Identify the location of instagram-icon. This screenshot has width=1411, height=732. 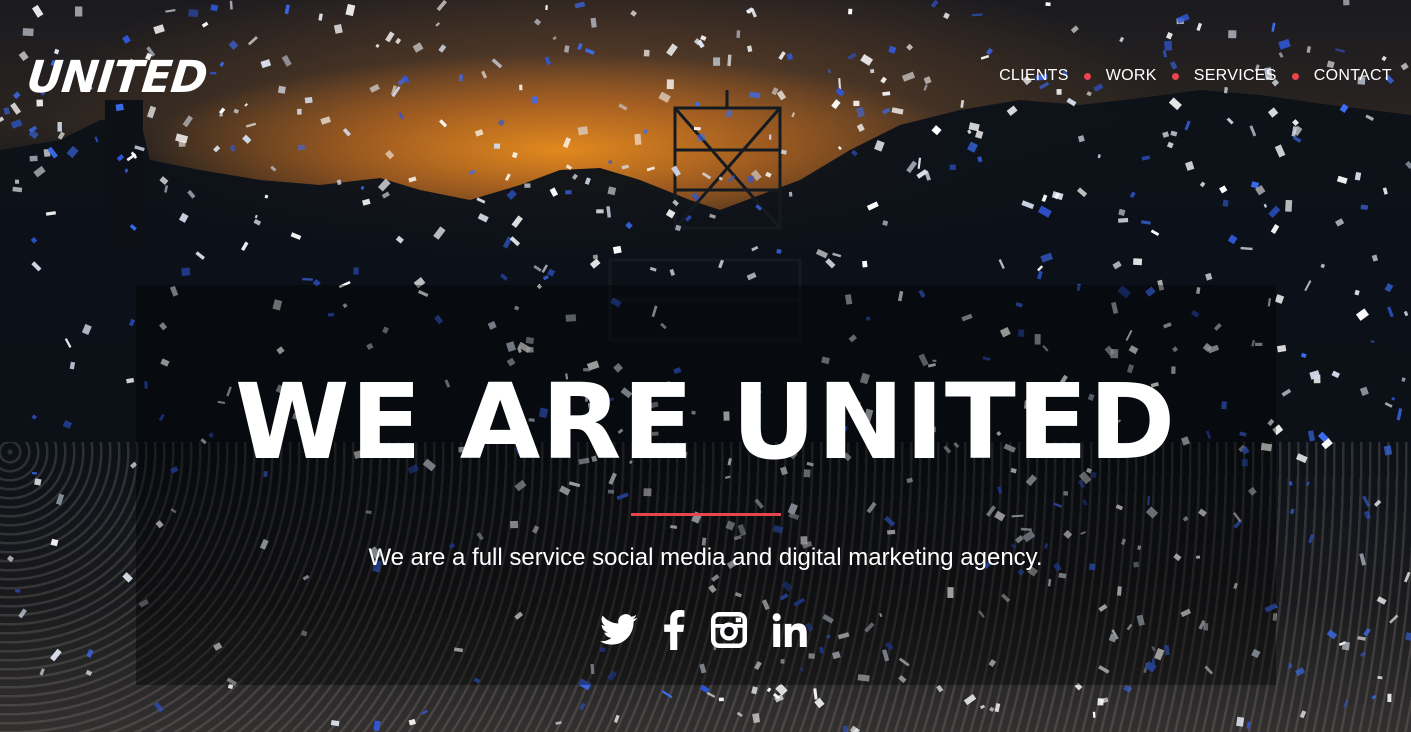
(728, 630).